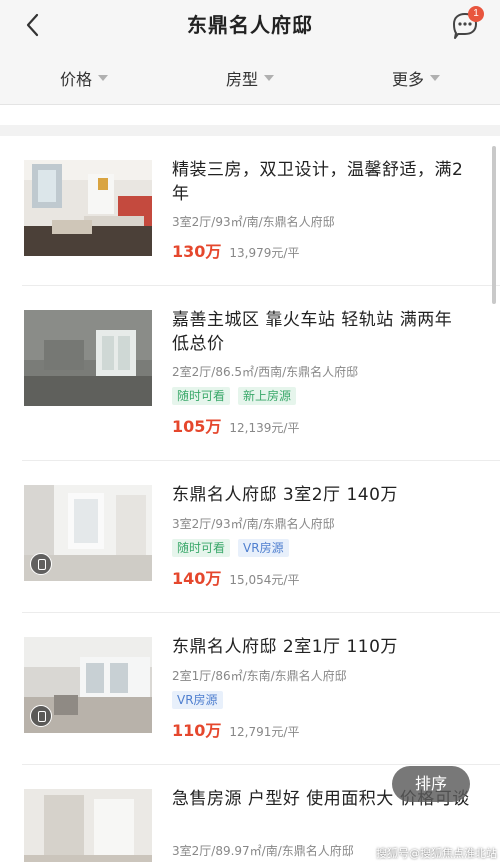  What do you see at coordinates (285, 495) in the screenshot?
I see `listing-title: 东鼎名人府邸 3室2厅 140万` at bounding box center [285, 495].